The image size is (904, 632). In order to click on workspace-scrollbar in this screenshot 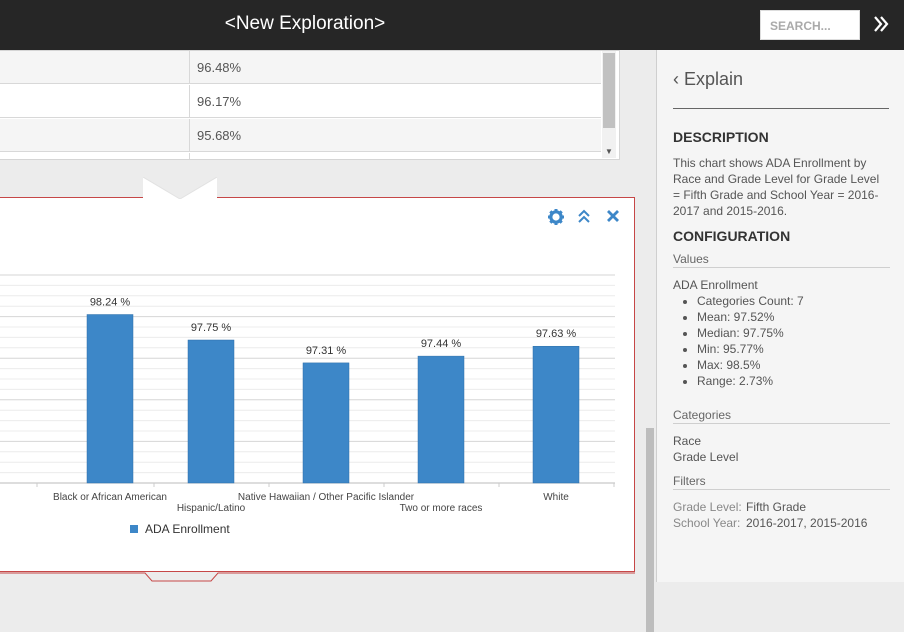, I will do `click(650, 530)`.